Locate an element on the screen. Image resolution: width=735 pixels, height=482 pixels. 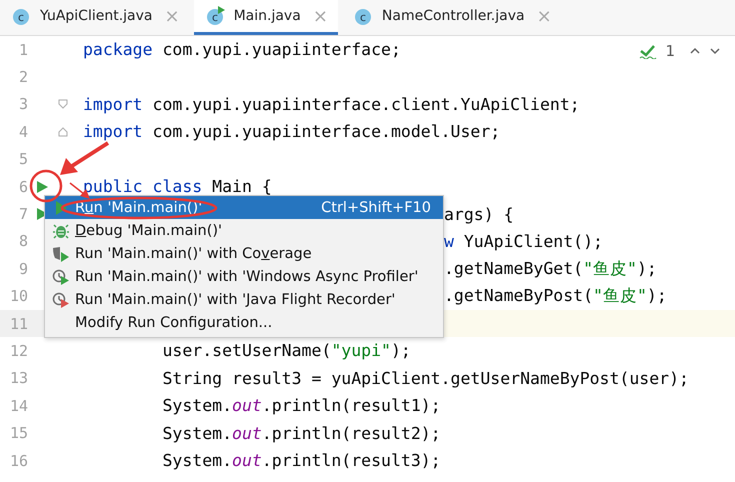
line-number: 11 is located at coordinates (18, 323).